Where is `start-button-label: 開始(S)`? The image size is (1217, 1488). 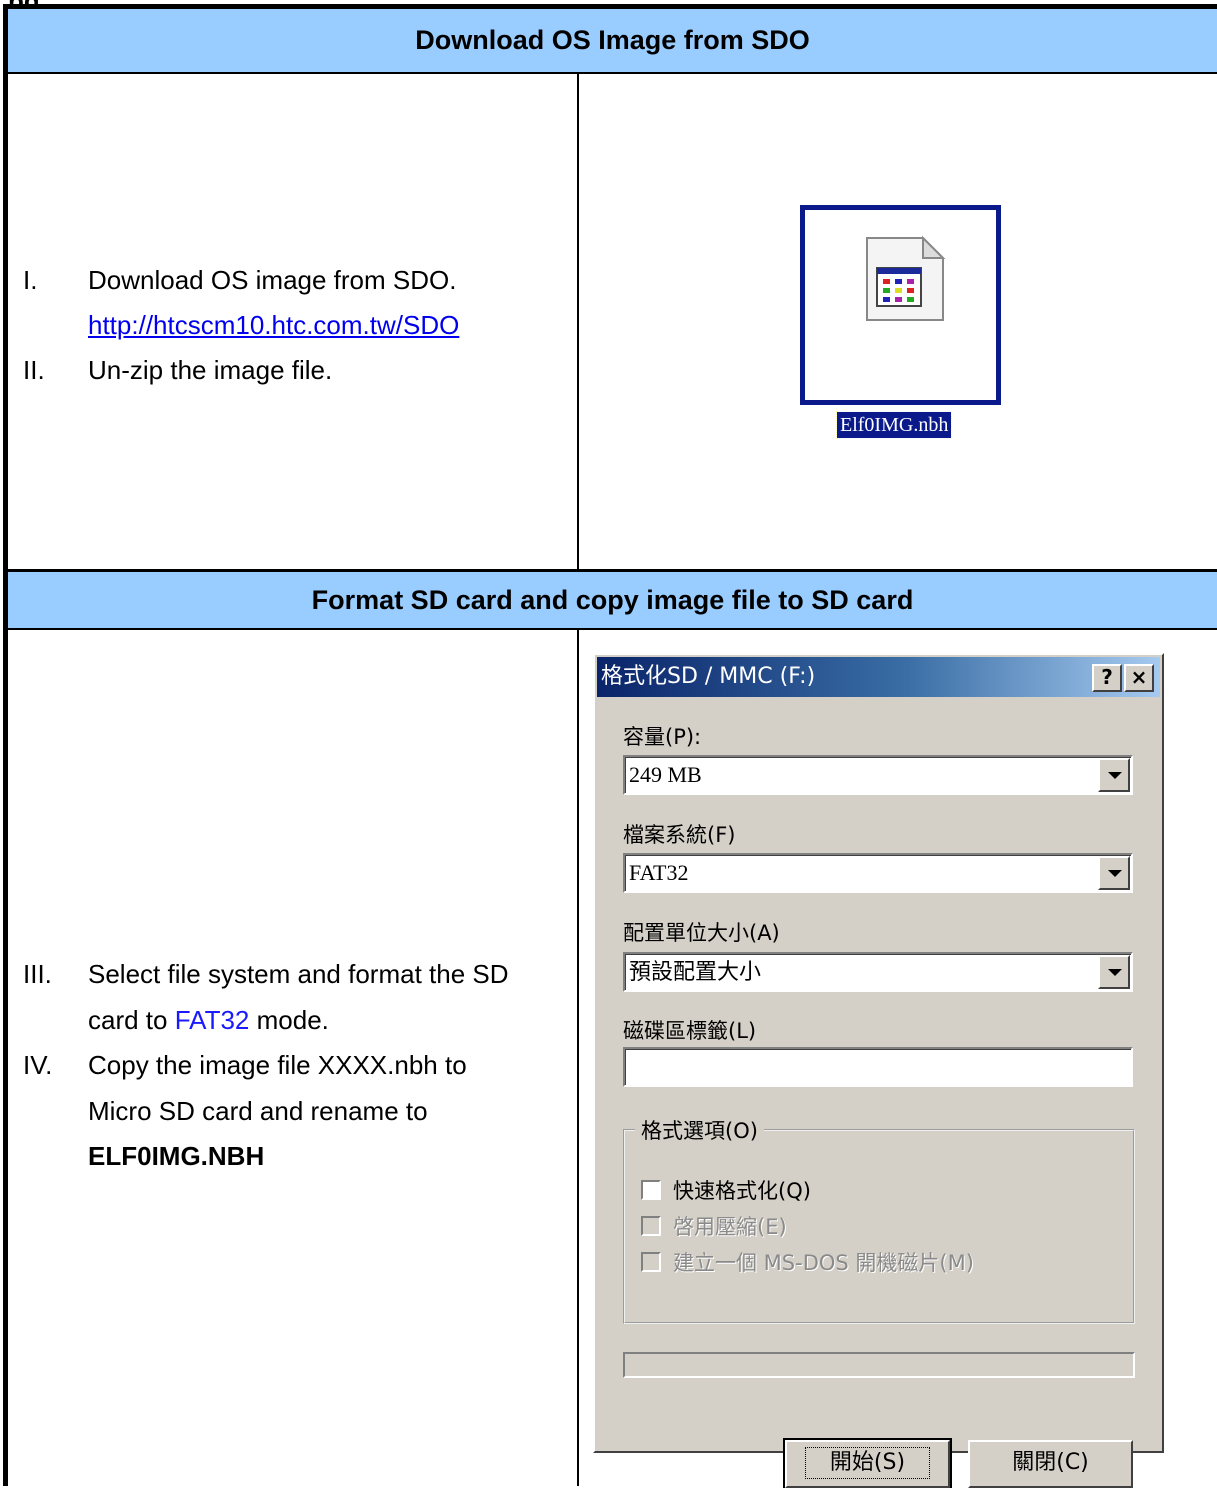 start-button-label: 開始(S) is located at coordinates (867, 1463).